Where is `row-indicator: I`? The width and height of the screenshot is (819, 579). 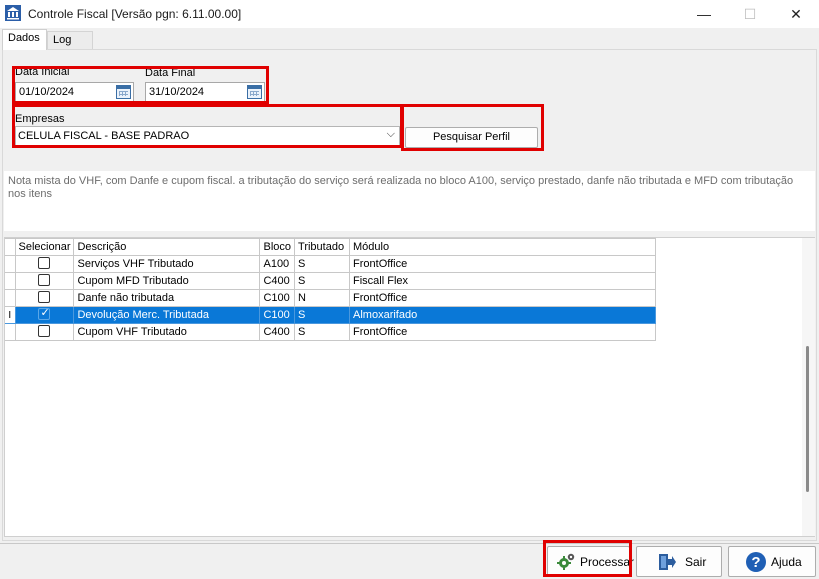
row-indicator: I is located at coordinates (10, 315).